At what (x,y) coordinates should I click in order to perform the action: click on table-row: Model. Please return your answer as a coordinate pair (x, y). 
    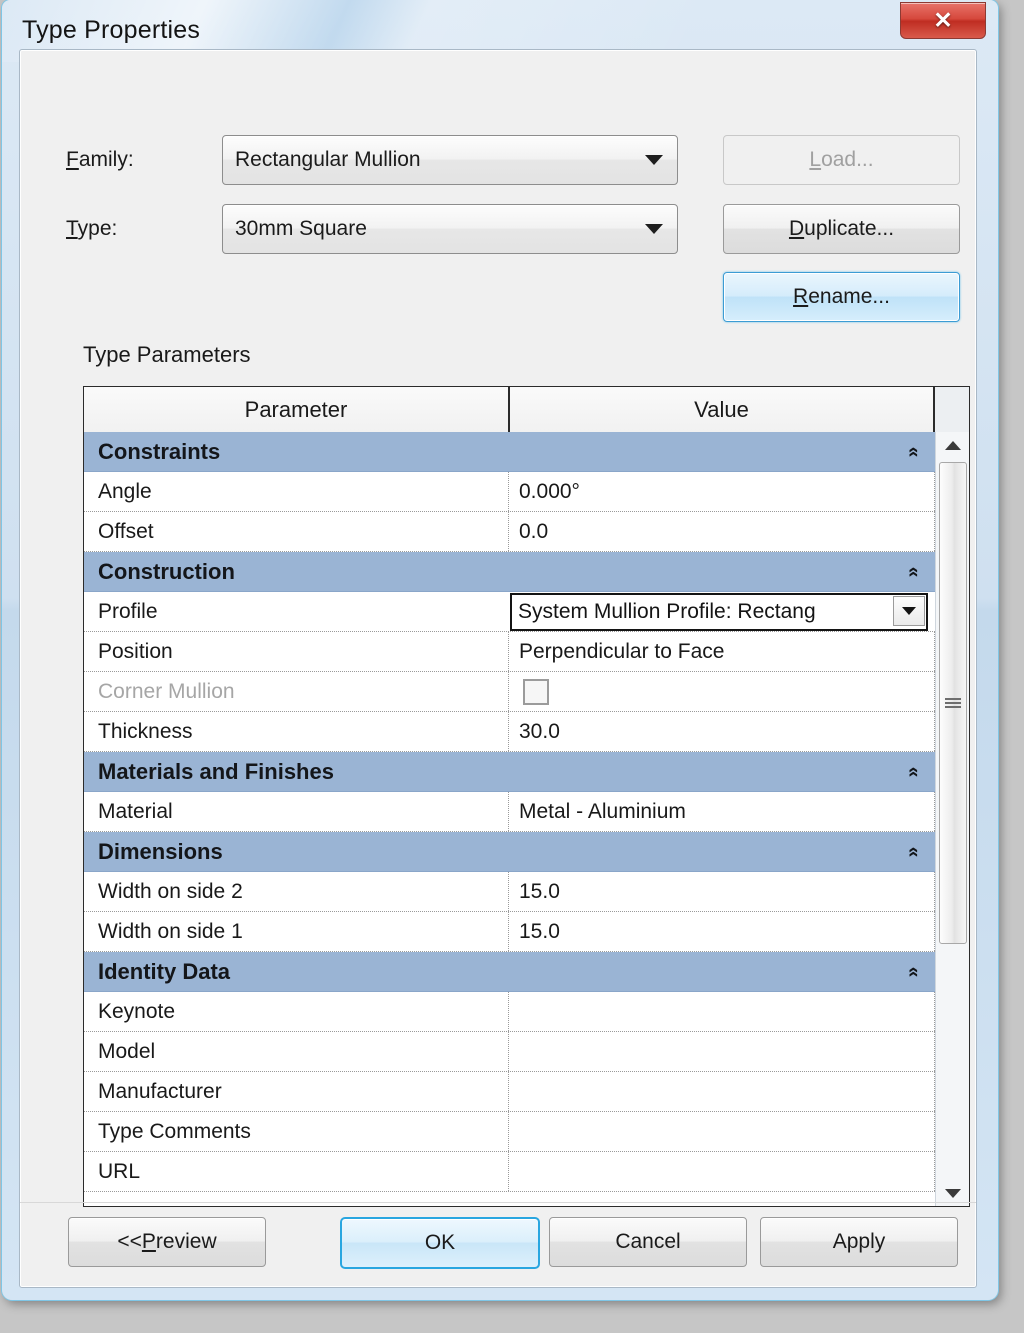
    Looking at the image, I should click on (509, 1052).